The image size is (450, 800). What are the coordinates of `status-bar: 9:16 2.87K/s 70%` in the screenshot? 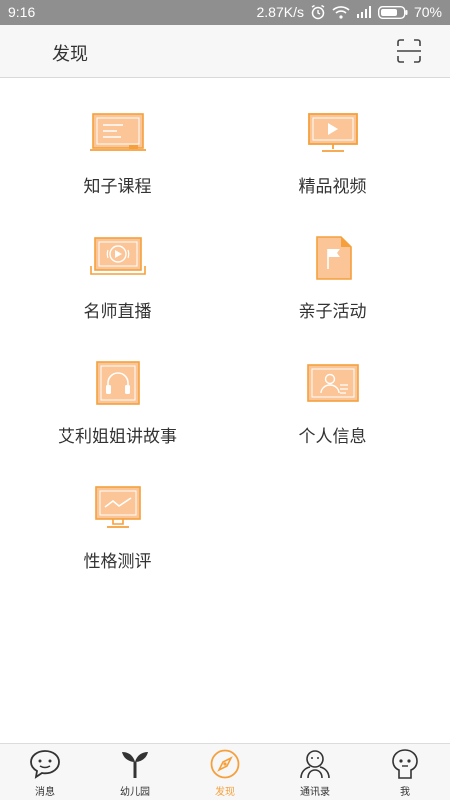 It's located at (225, 12).